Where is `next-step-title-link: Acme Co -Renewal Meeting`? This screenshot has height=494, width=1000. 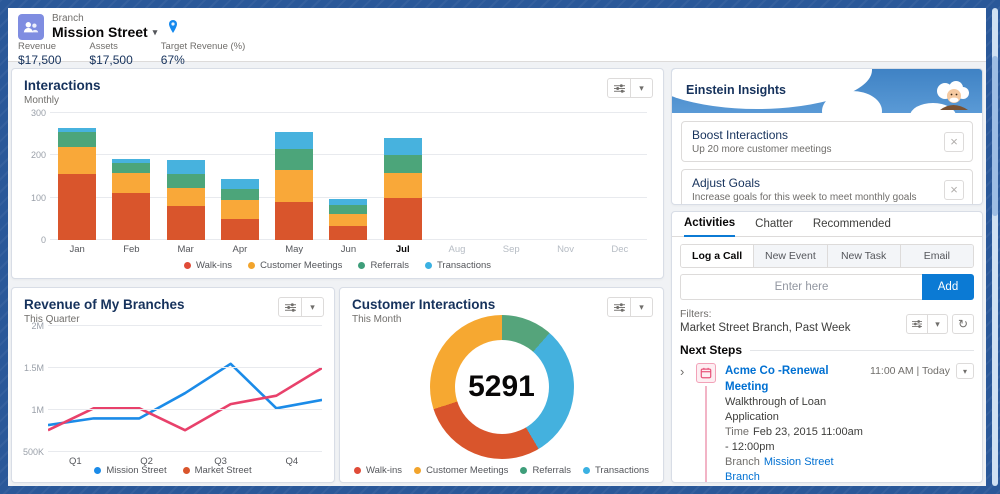
next-step-title-link: Acme Co -Renewal Meeting is located at coordinates (794, 379).